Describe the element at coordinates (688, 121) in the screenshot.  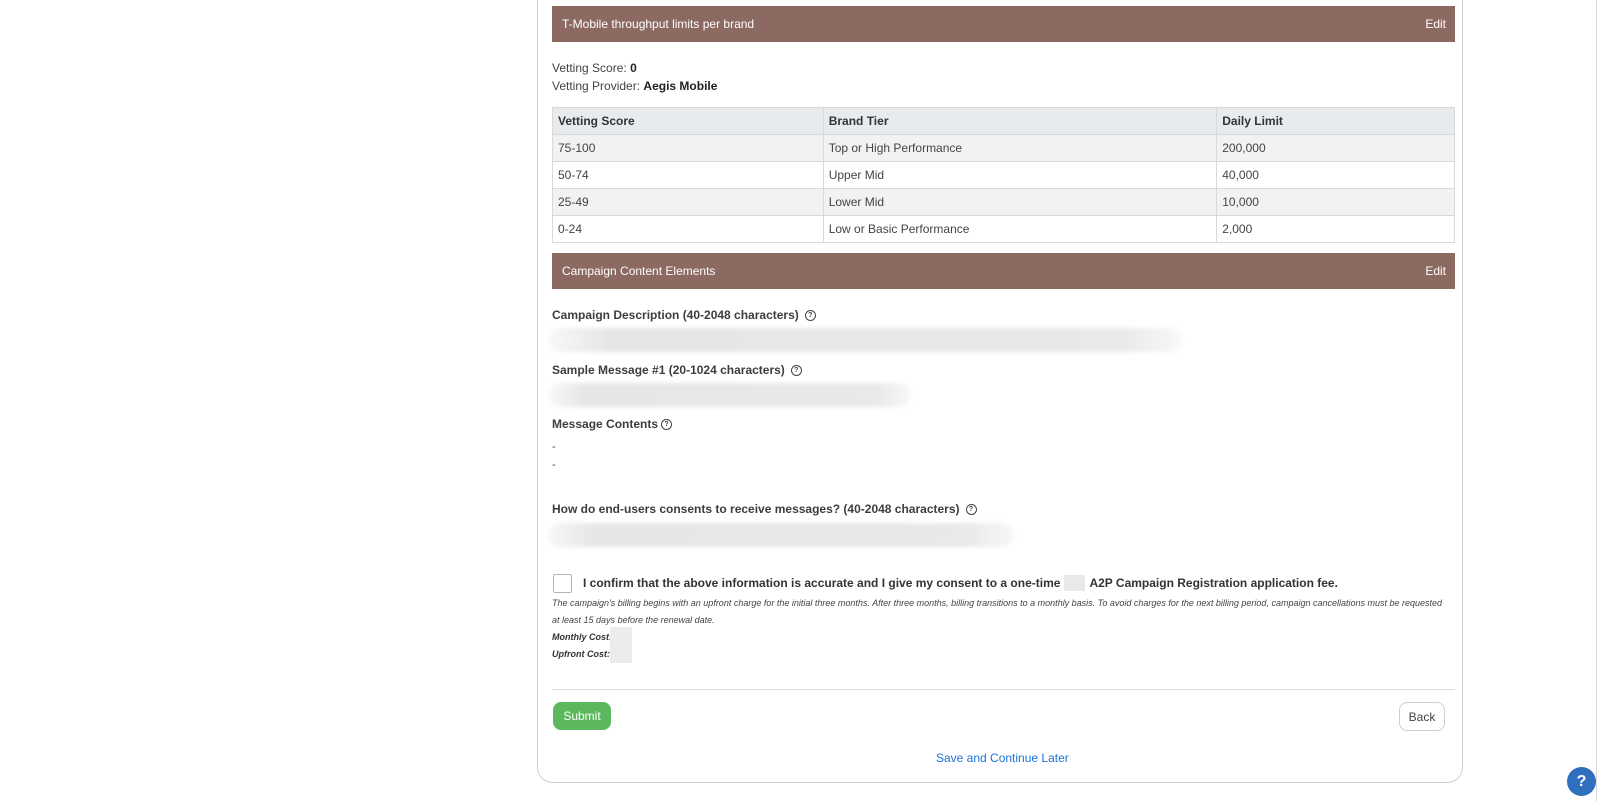
I see `column-header: Vetting Score` at that location.